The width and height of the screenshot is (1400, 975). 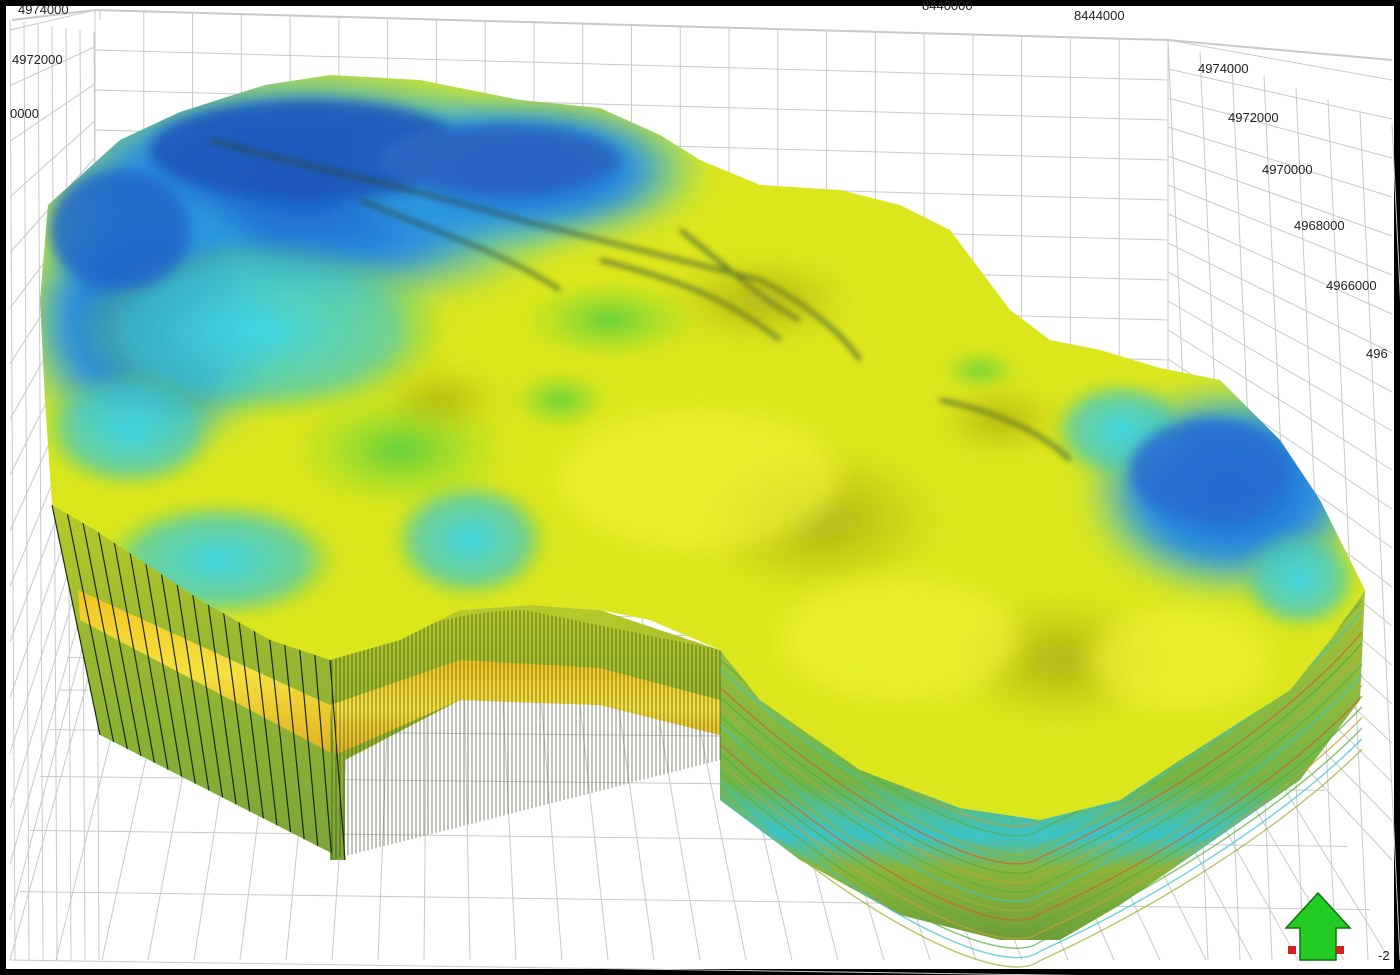 I want to click on axis-label-right-3: 4970000, so click(x=1287, y=169).